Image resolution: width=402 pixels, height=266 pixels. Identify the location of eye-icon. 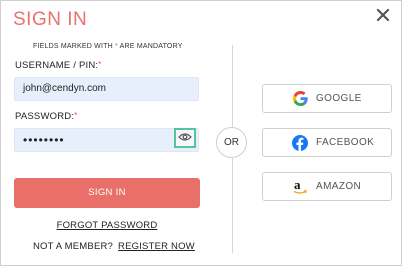
(185, 138).